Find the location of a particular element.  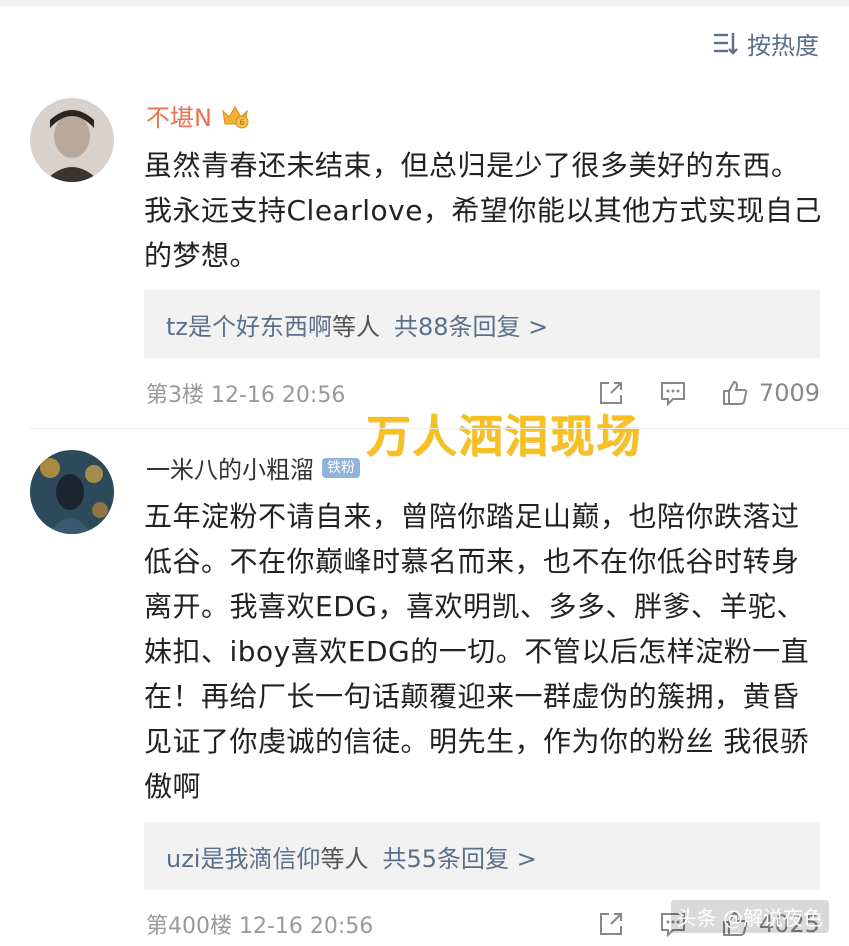

svg-text: 6 is located at coordinates (241, 122).